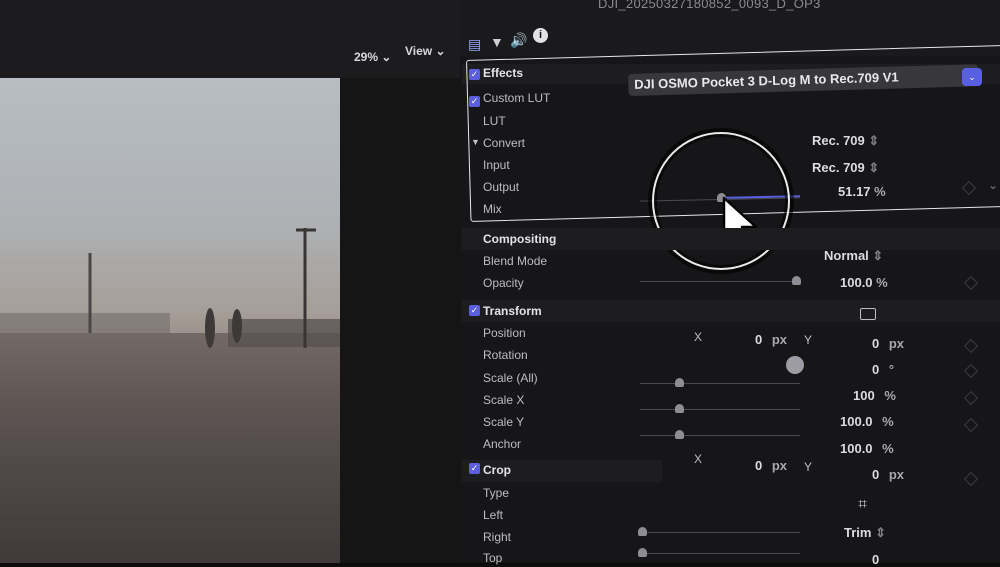 Image resolution: width=1000 pixels, height=567 pixels. What do you see at coordinates (731, 311) in the screenshot?
I see `transform-band` at bounding box center [731, 311].